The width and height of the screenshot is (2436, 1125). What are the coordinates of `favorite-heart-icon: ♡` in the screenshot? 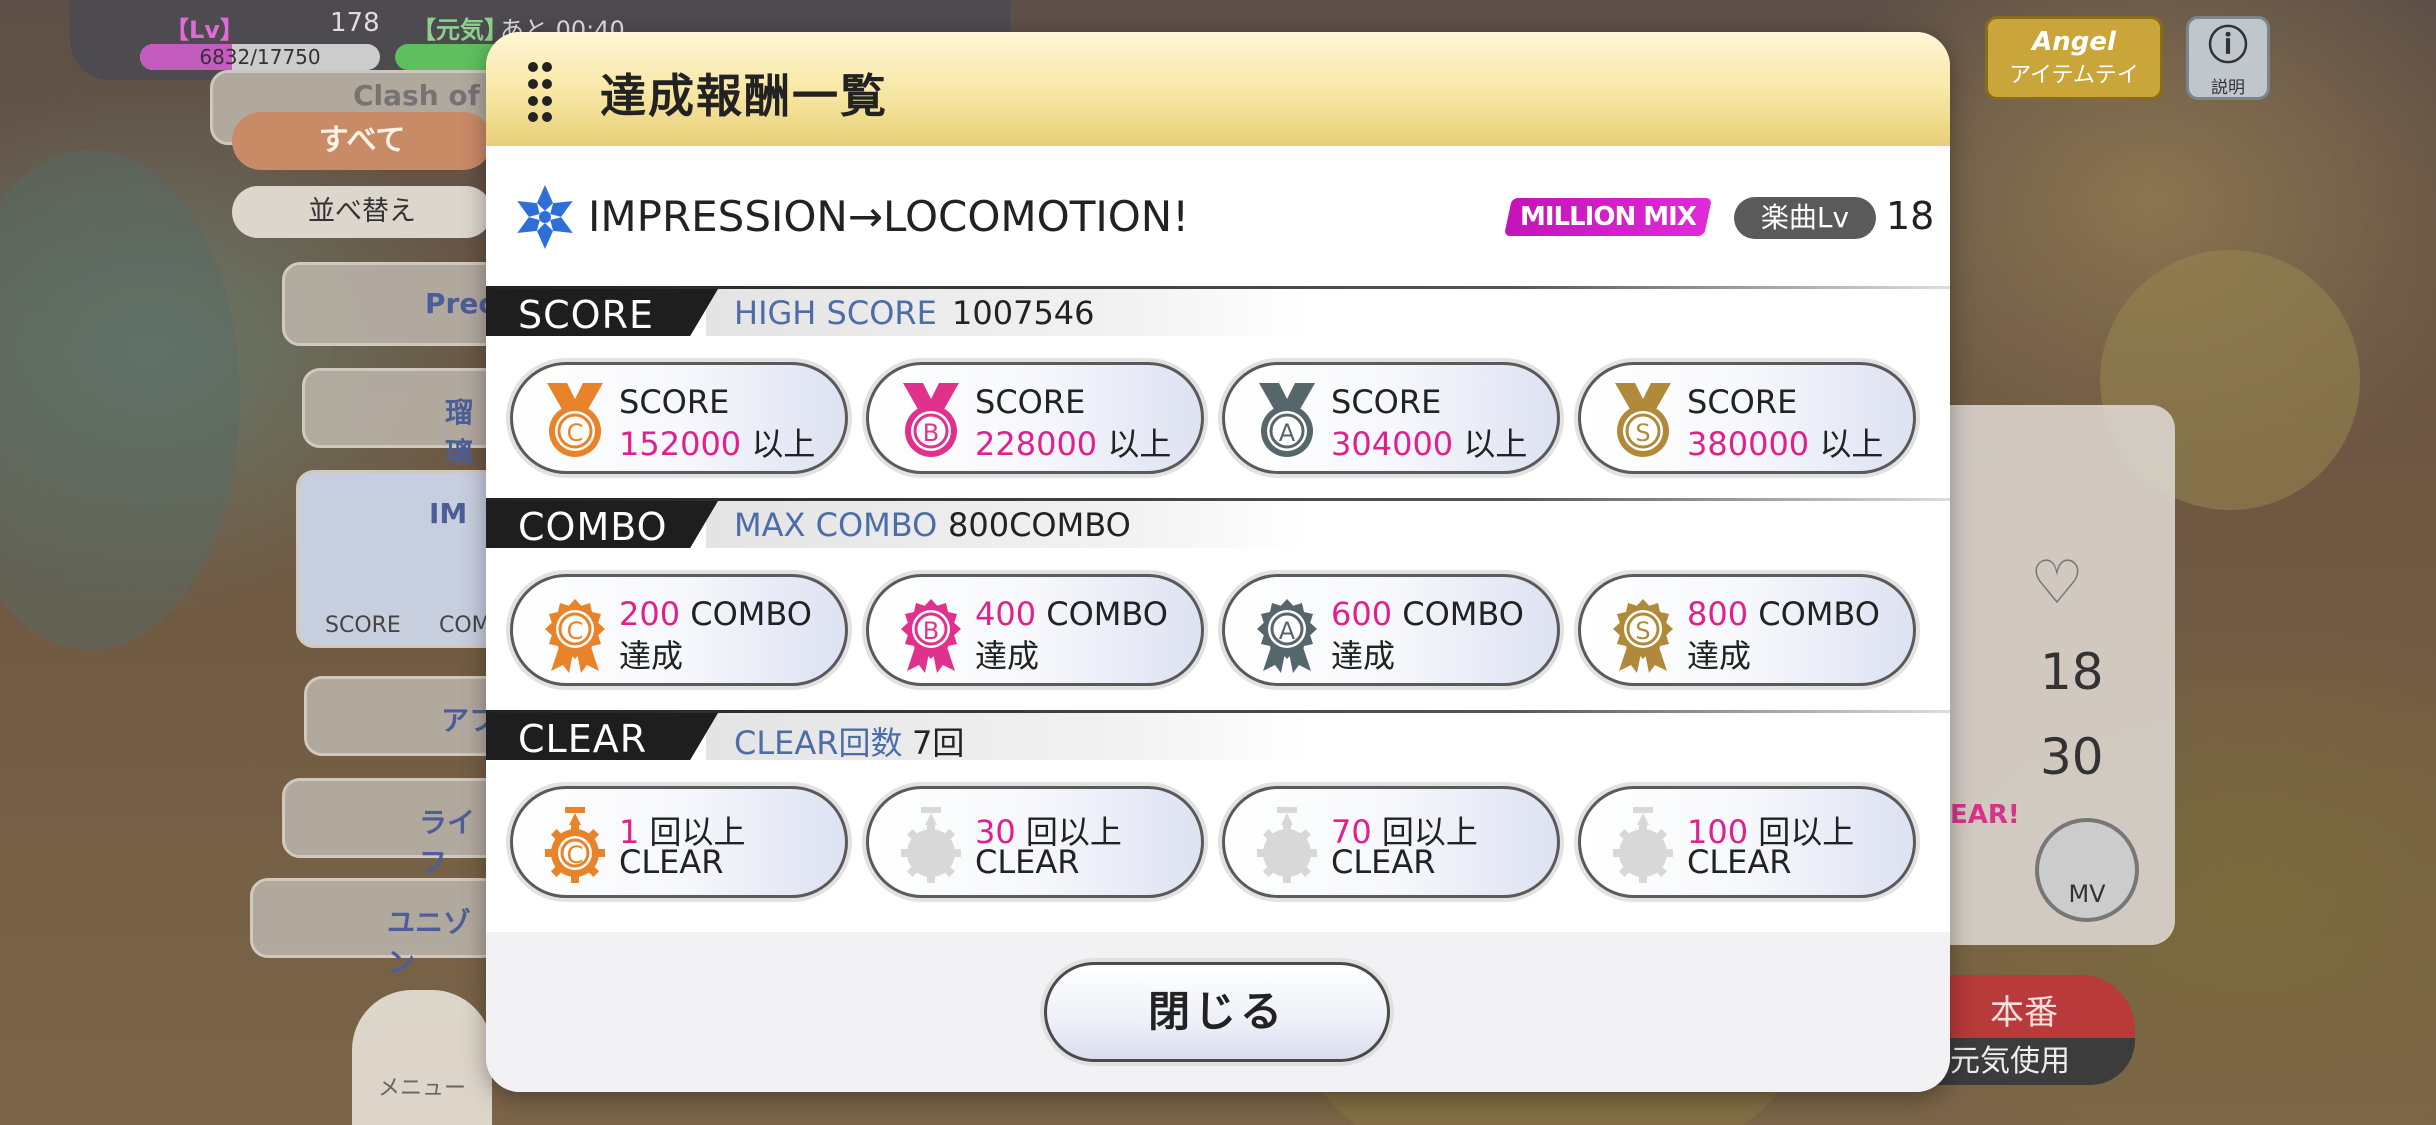 It's located at (2057, 583).